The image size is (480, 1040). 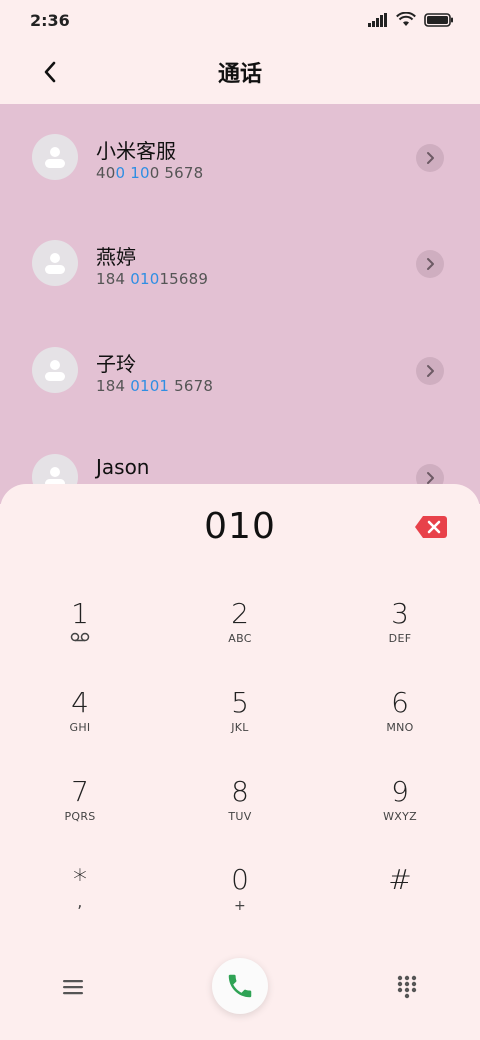 I want to click on key-6: 6 MNO, so click(x=400, y=727).